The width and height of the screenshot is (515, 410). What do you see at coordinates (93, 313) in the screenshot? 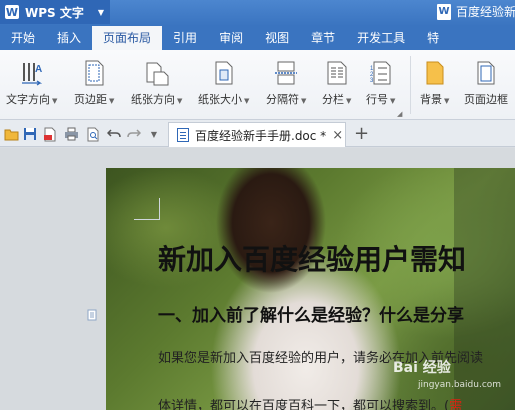
I see `paragraph-marker-icon` at bounding box center [93, 313].